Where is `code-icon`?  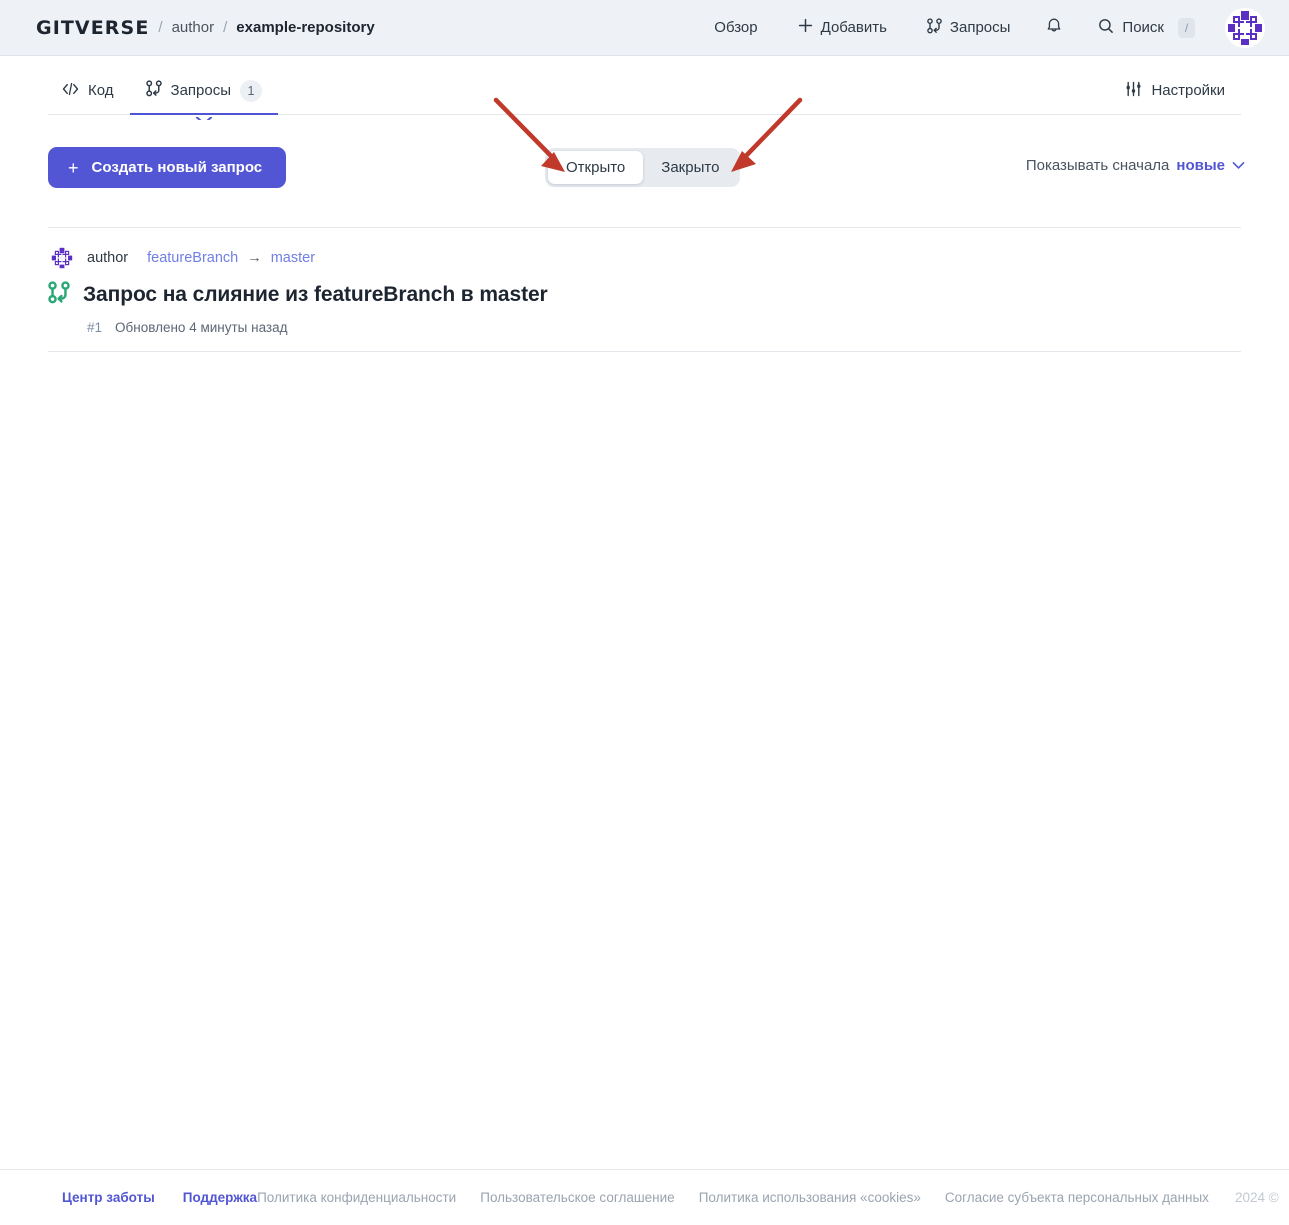
code-icon is located at coordinates (70, 91).